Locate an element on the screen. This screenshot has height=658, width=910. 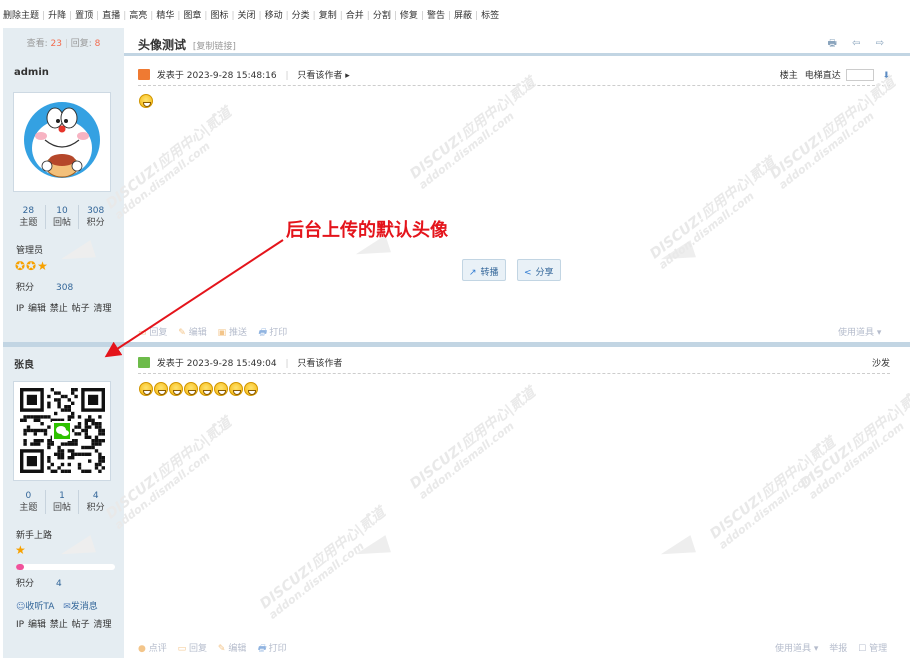
author-name: admin is located at coordinates (31, 72).